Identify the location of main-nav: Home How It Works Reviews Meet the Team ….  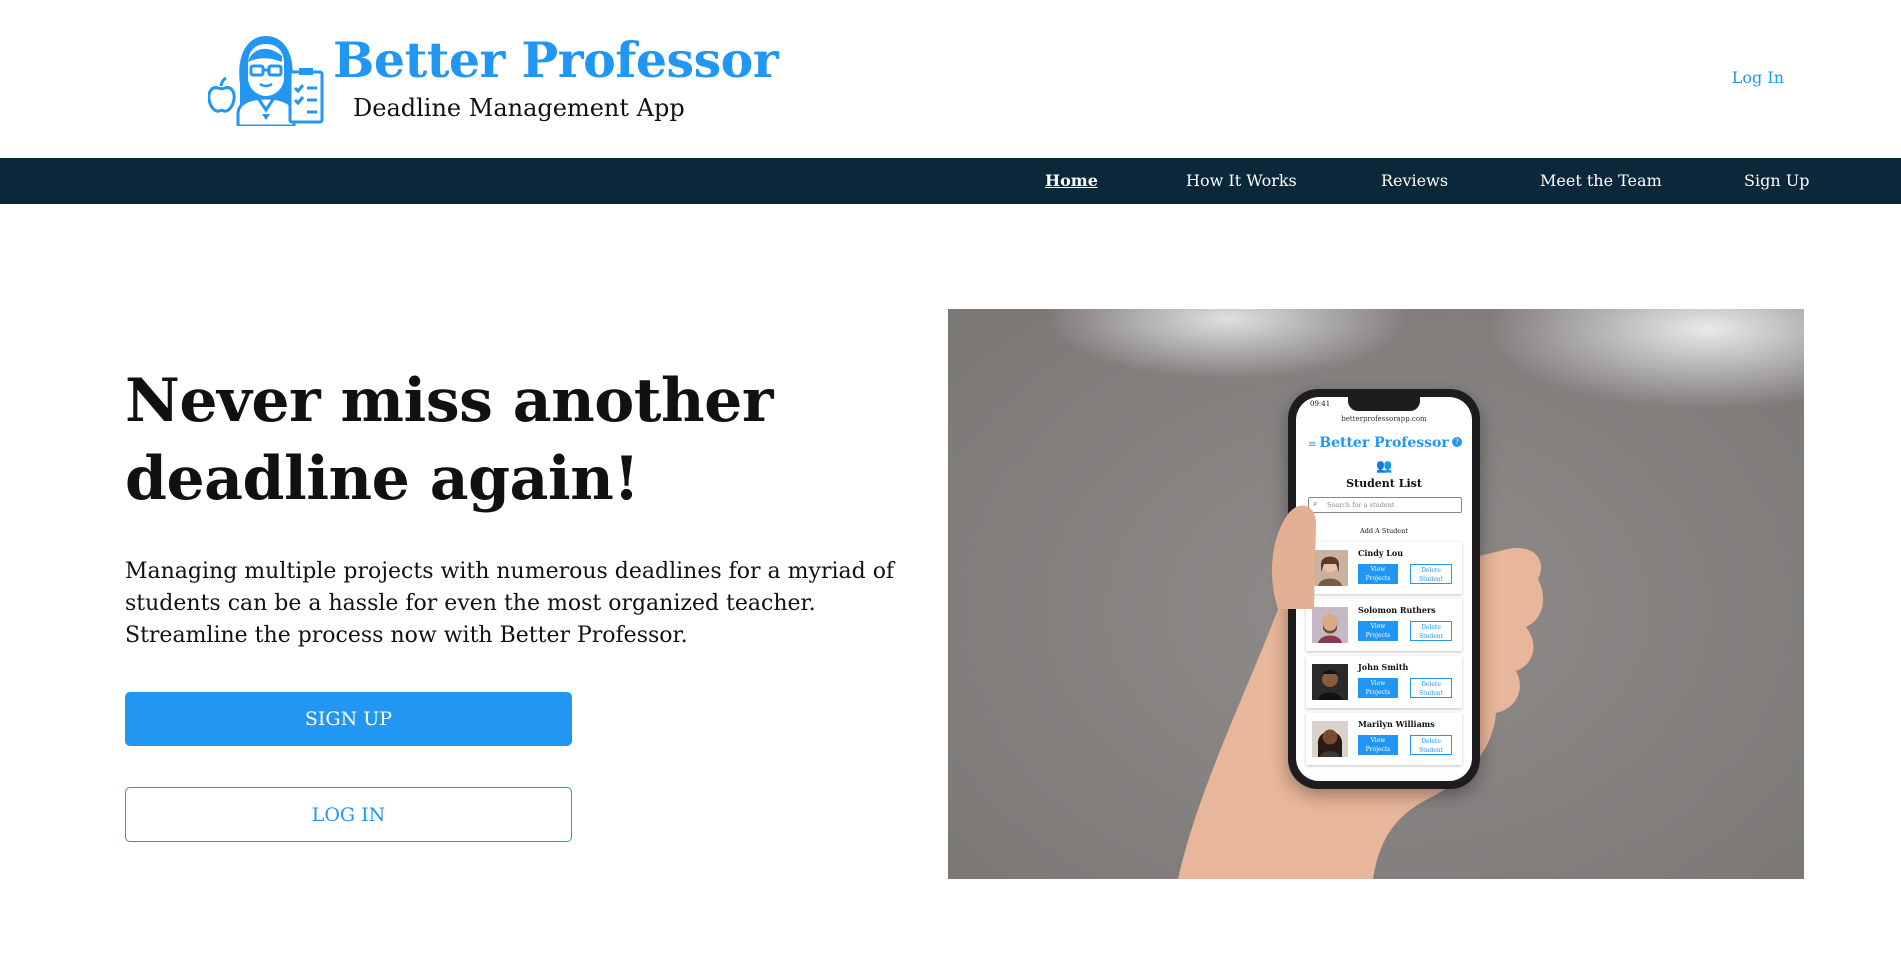
(950, 181).